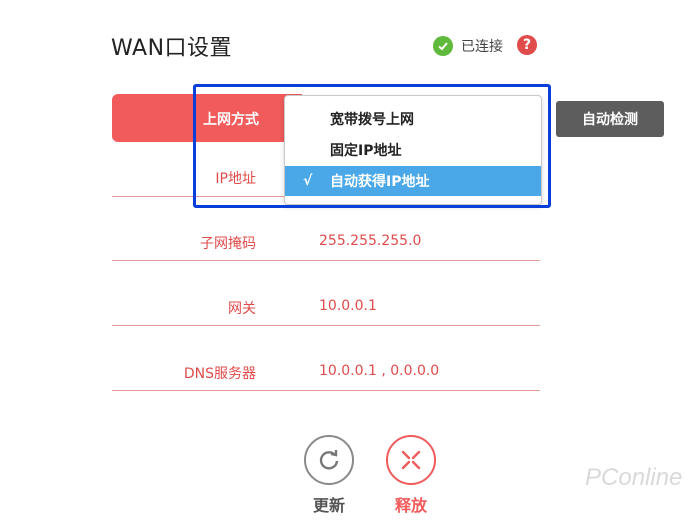 This screenshot has width=700, height=525. I want to click on subnet-label: 子网掩码, so click(228, 244).